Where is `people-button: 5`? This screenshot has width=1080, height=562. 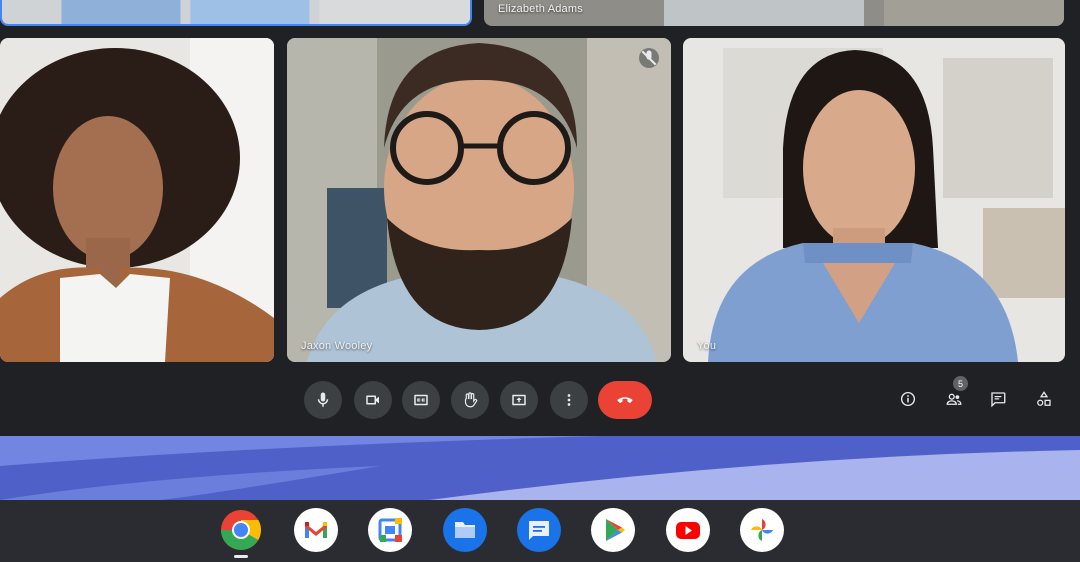
people-button: 5 is located at coordinates (954, 394).